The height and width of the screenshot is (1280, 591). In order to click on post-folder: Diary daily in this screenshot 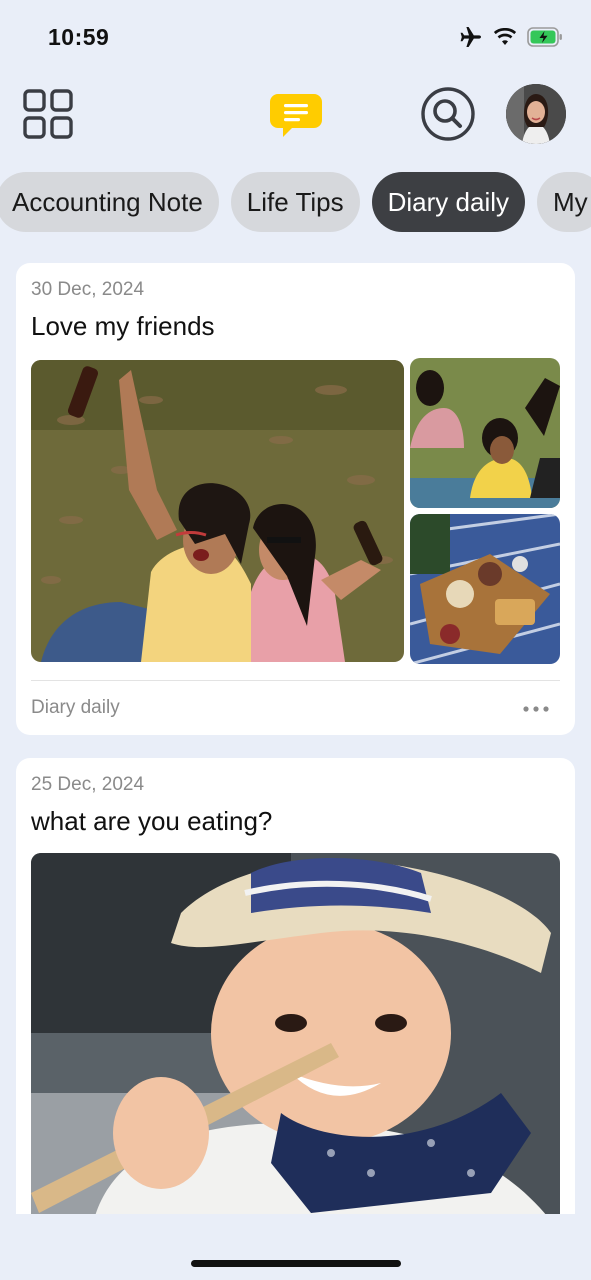, I will do `click(75, 707)`.